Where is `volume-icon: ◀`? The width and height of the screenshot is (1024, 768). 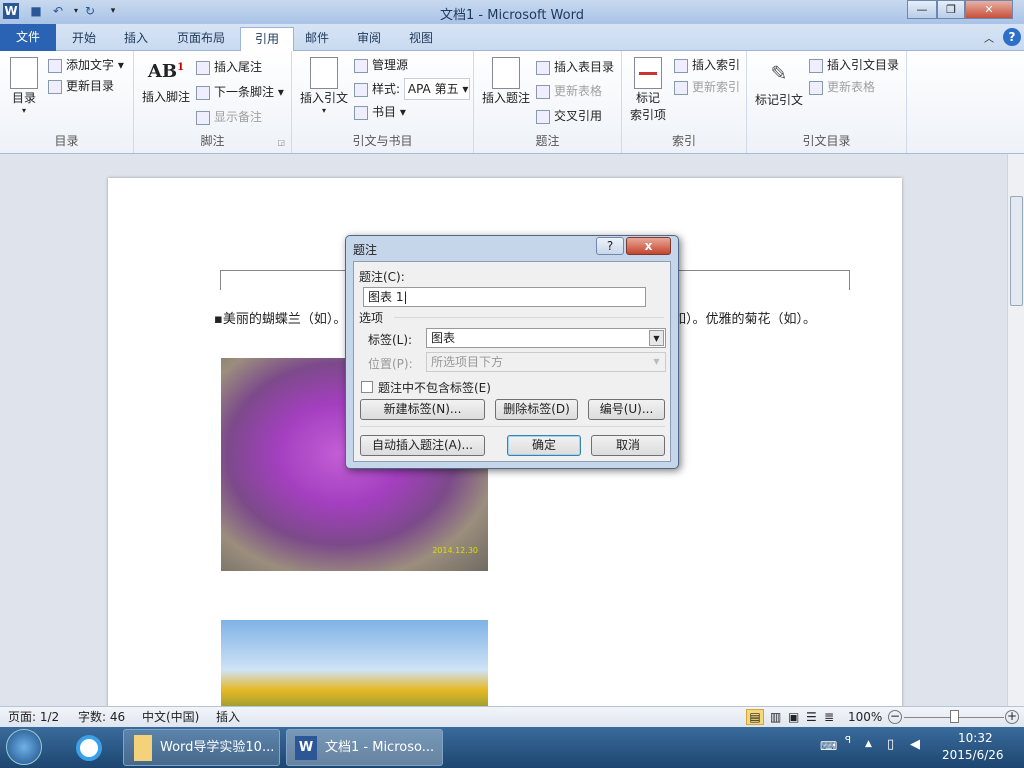
volume-icon: ◀ is located at coordinates (915, 744).